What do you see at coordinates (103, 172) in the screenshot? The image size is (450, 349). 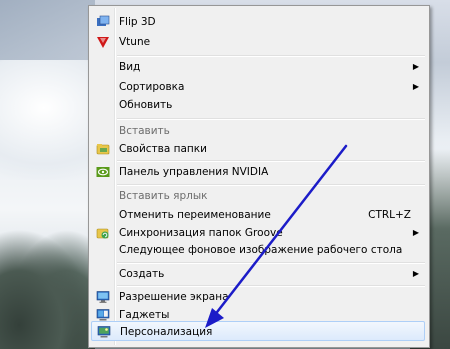 I see `nvidia-icon` at bounding box center [103, 172].